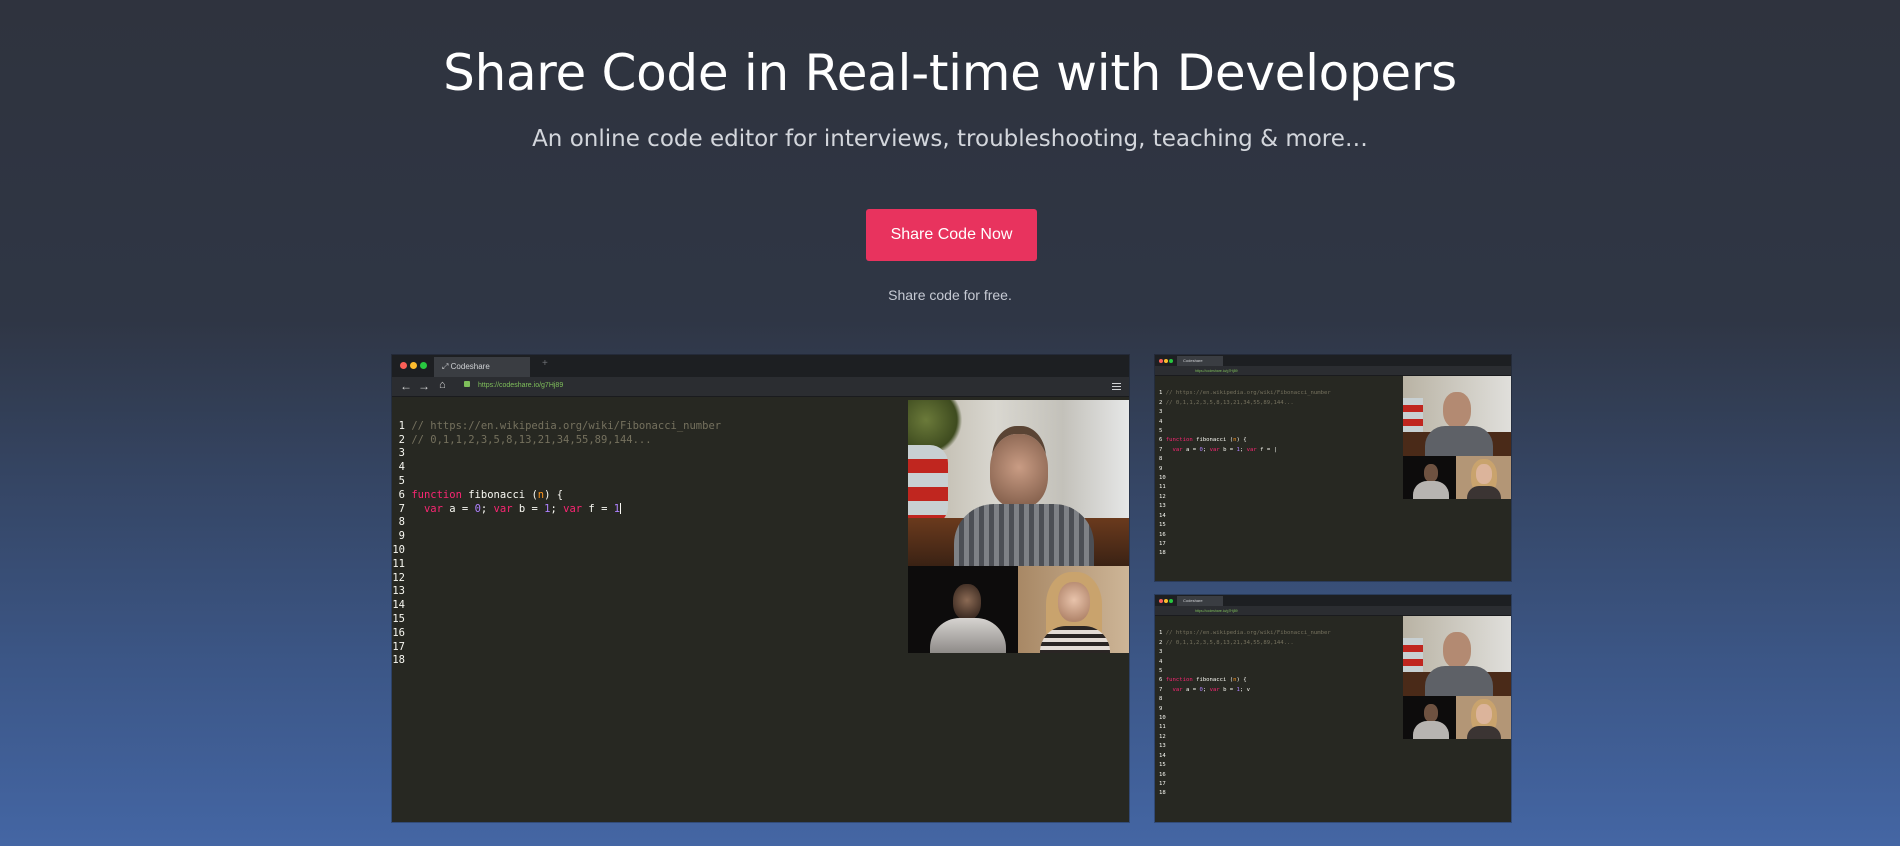  I want to click on arrow-left-icon: ←, so click(406, 386).